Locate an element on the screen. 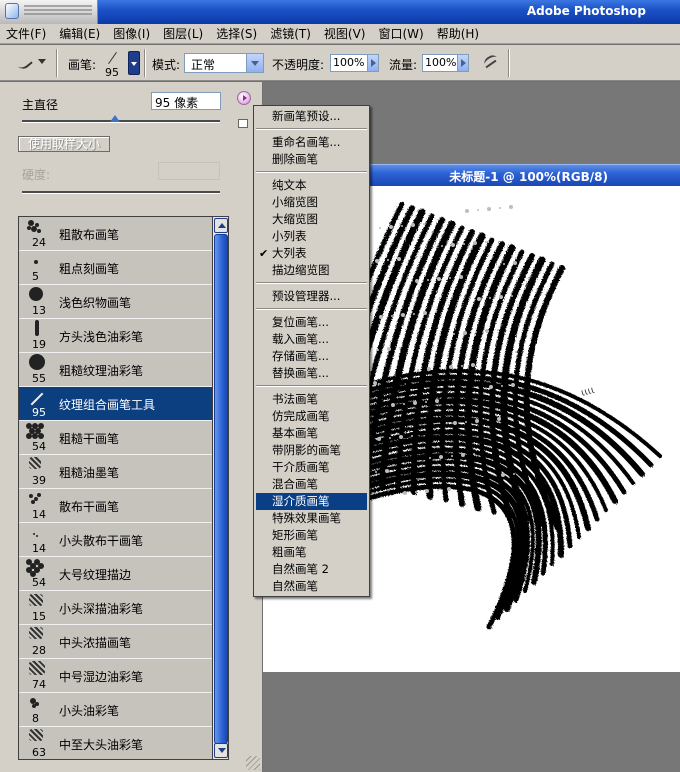  scroll-thumb is located at coordinates (221, 489).